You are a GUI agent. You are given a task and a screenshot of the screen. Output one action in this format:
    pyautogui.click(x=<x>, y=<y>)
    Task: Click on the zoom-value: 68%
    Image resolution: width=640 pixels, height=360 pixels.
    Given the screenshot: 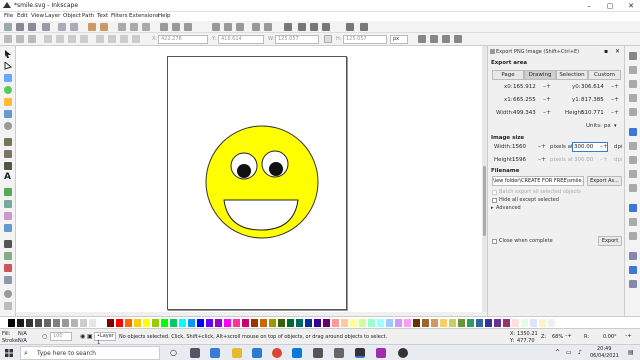 What is the action you would take?
    pyautogui.click(x=557, y=337)
    